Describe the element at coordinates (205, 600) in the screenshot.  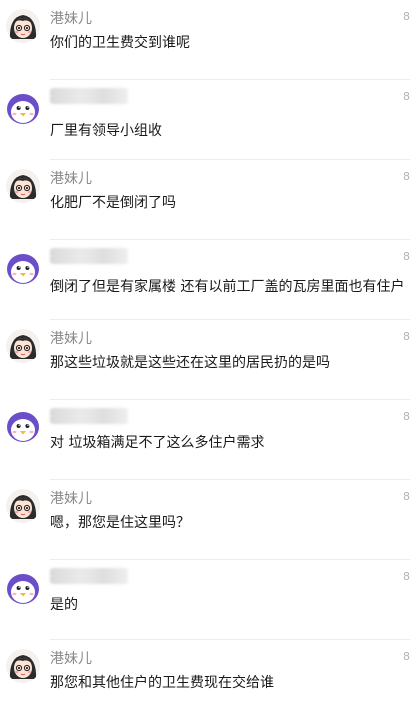
I see `comment-item: 8 是的` at that location.